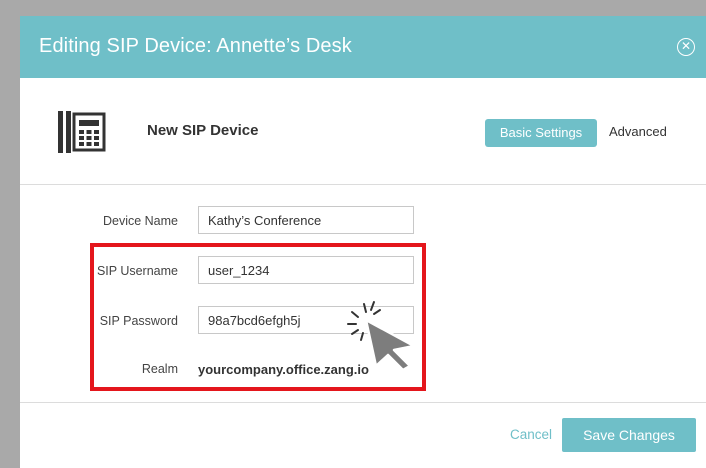 The width and height of the screenshot is (706, 468). I want to click on pointer-cursor-icon, so click(381, 335).